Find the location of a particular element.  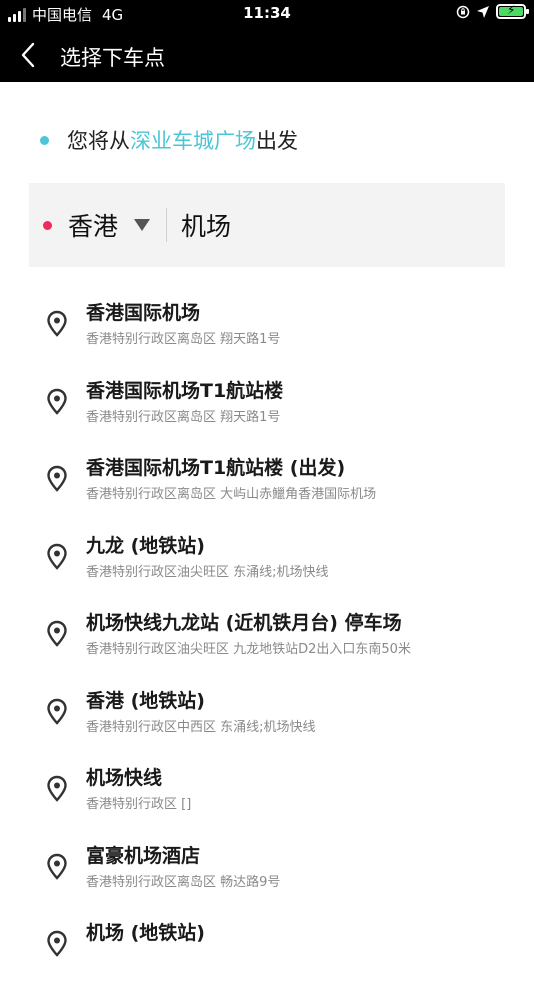

search-divider is located at coordinates (167, 225).